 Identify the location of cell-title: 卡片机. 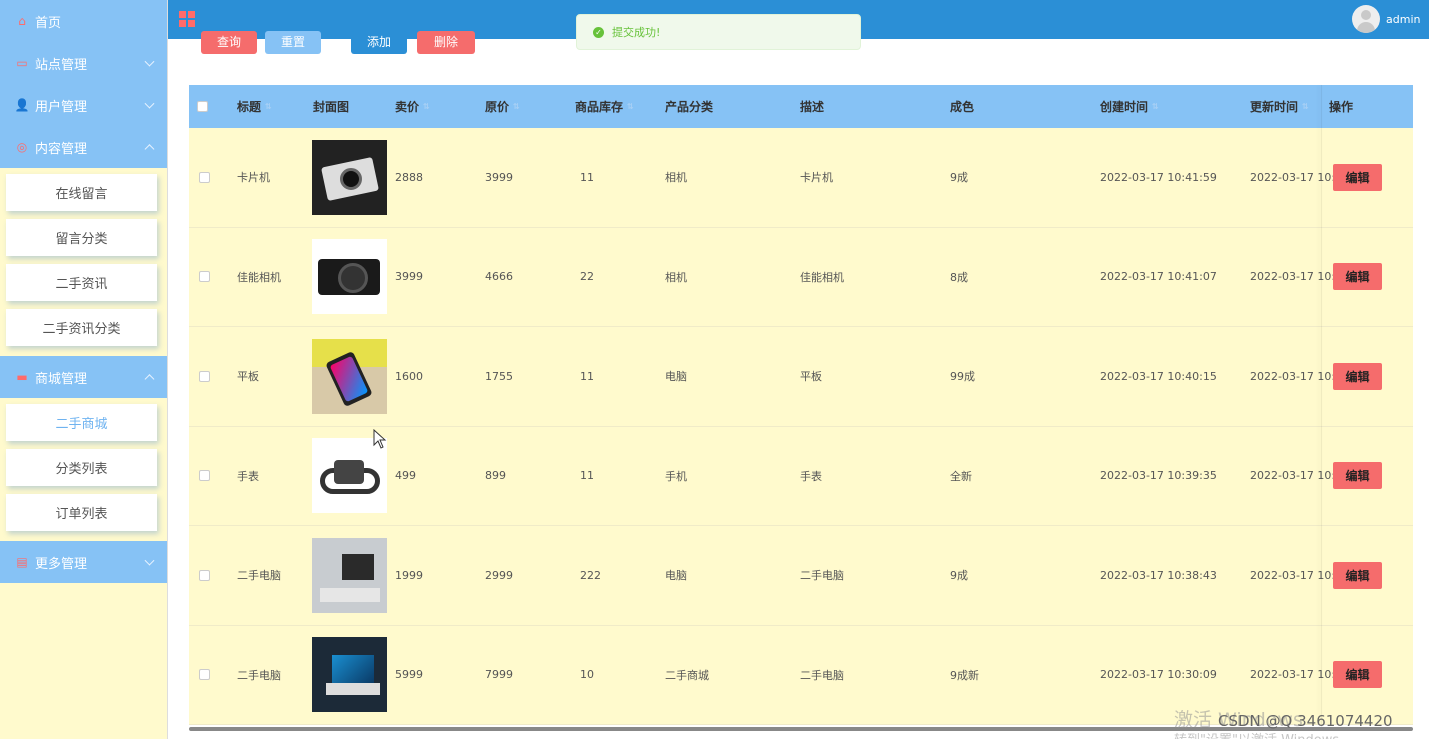
(253, 178).